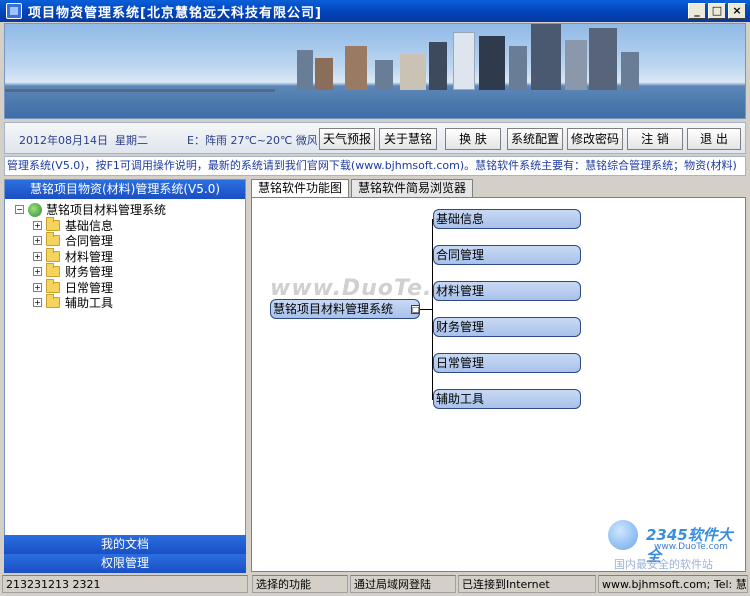 Image resolution: width=750 pixels, height=596 pixels. I want to click on maximize-button: □, so click(717, 11).